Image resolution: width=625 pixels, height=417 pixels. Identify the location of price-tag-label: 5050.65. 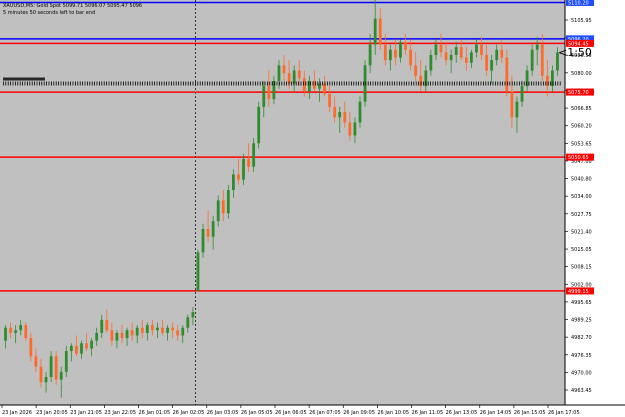
(578, 158).